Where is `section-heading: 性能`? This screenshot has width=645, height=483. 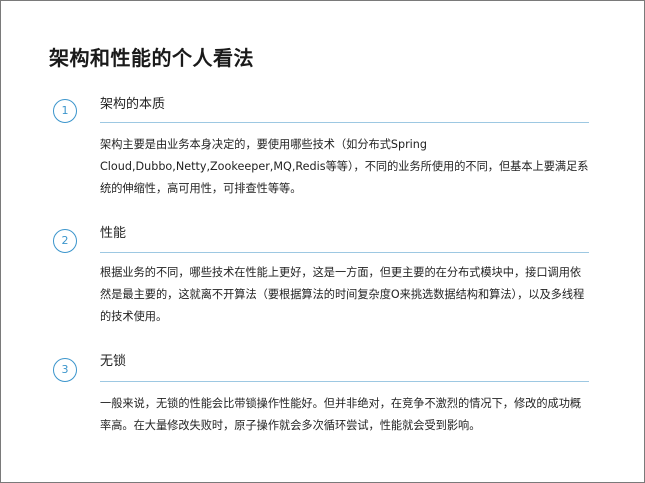
section-heading: 性能 is located at coordinates (113, 233).